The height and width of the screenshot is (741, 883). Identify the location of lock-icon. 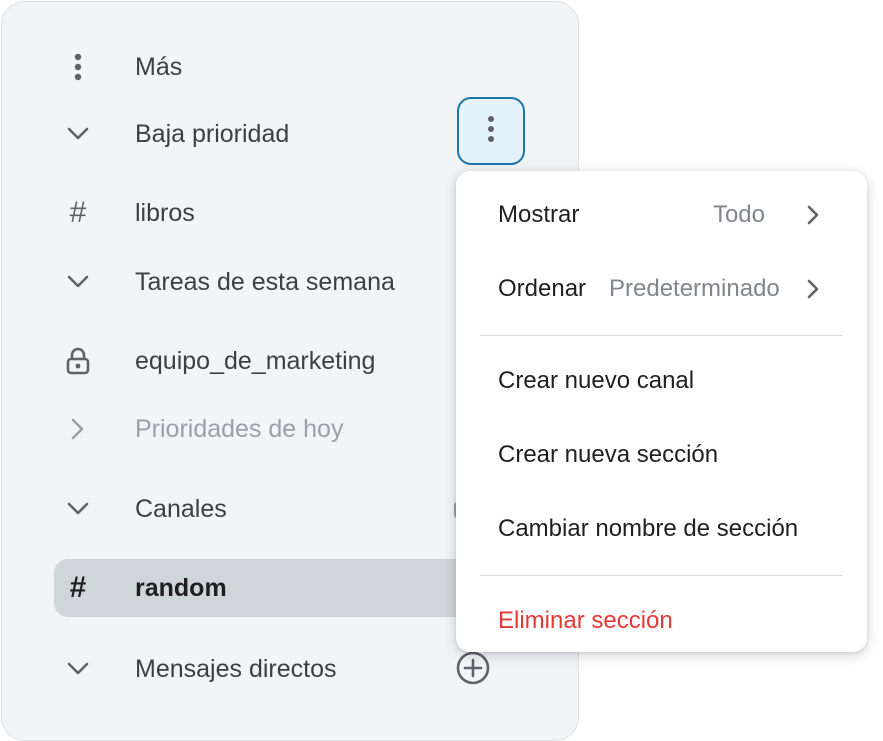
(78, 361).